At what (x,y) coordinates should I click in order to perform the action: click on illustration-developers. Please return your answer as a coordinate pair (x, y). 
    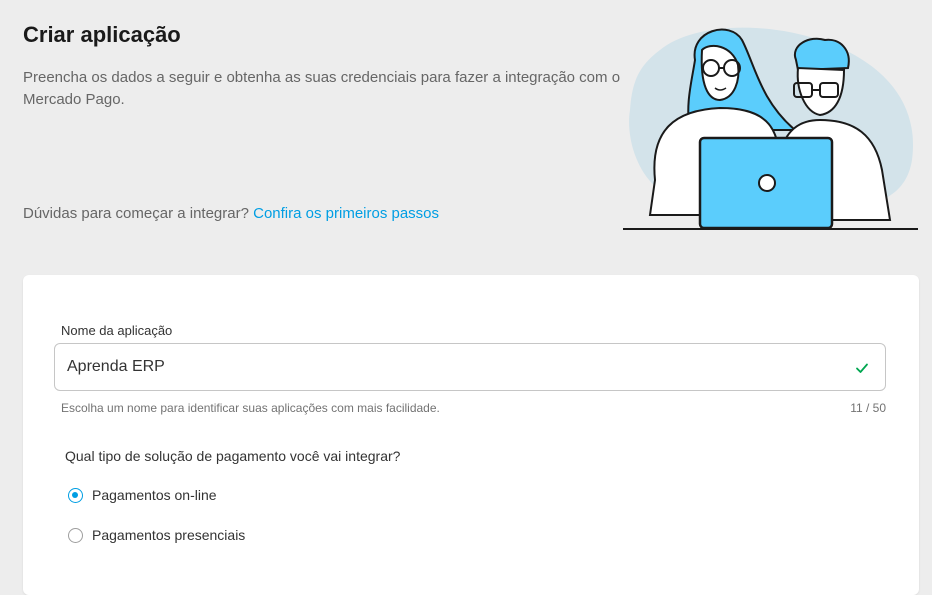
    Looking at the image, I should click on (770, 128).